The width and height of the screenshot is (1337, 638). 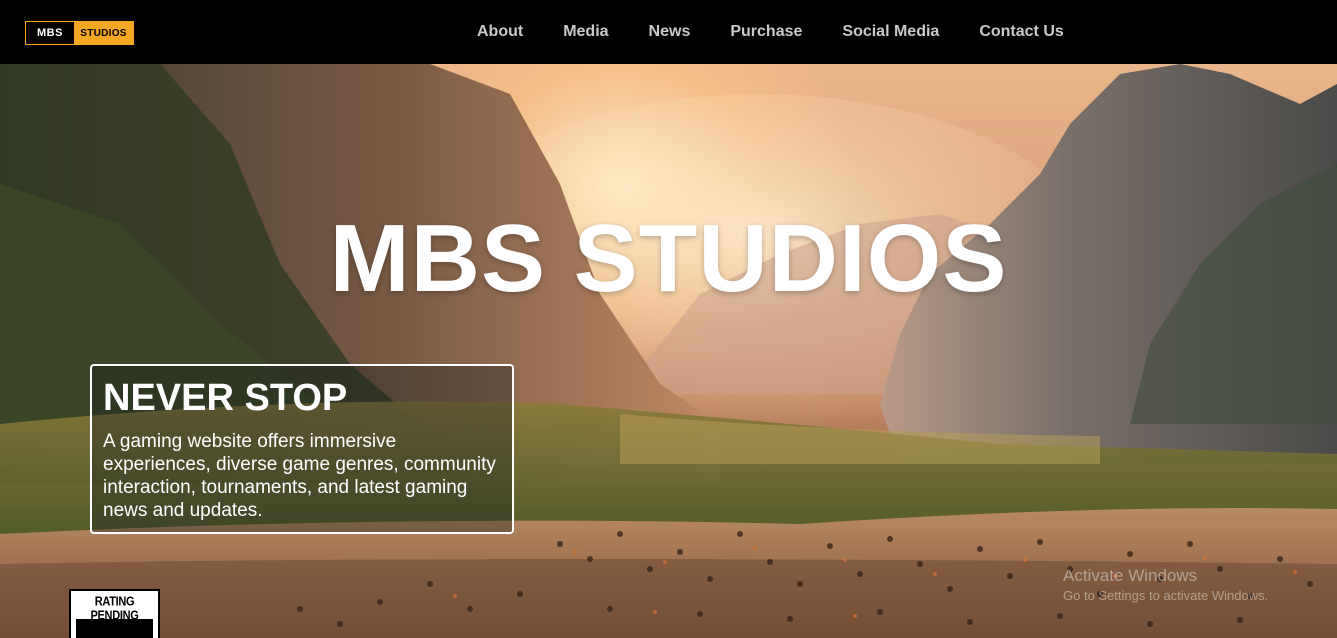 I want to click on card-heading: NEVER STOP, so click(x=225, y=398).